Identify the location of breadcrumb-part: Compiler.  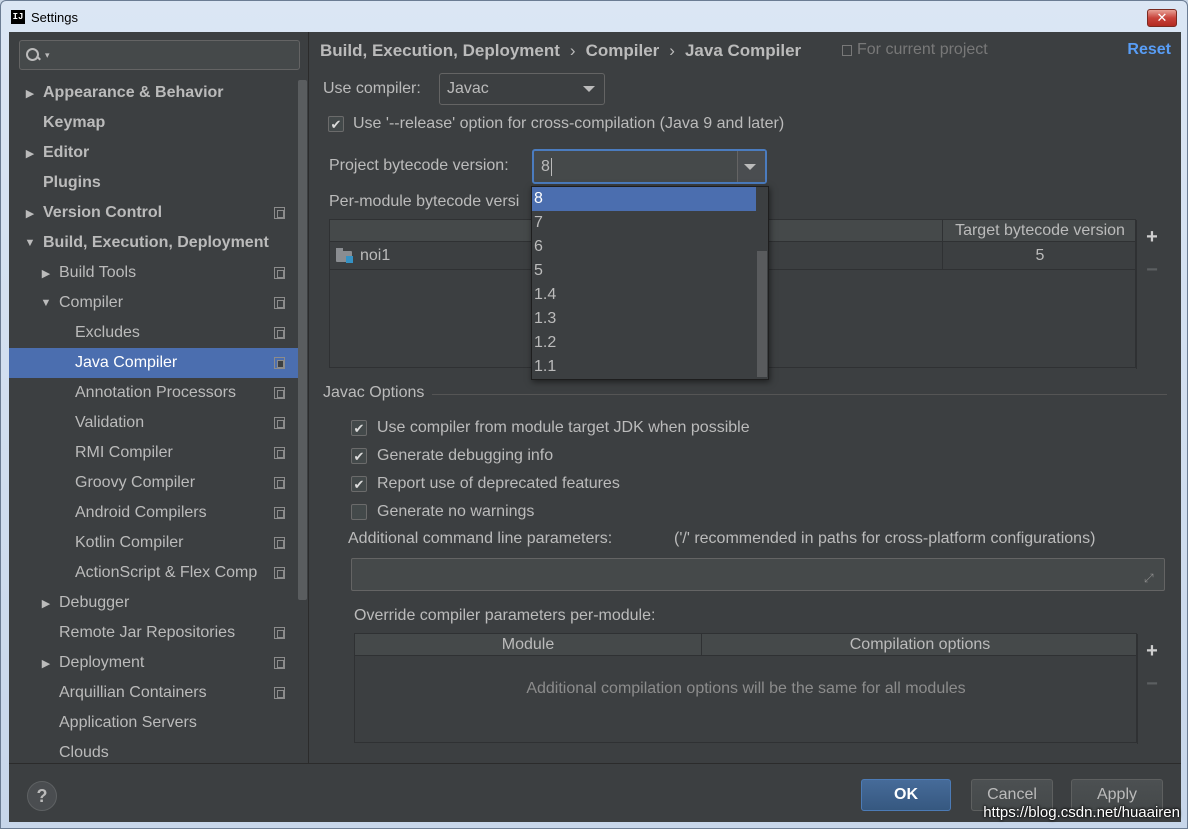
(622, 50).